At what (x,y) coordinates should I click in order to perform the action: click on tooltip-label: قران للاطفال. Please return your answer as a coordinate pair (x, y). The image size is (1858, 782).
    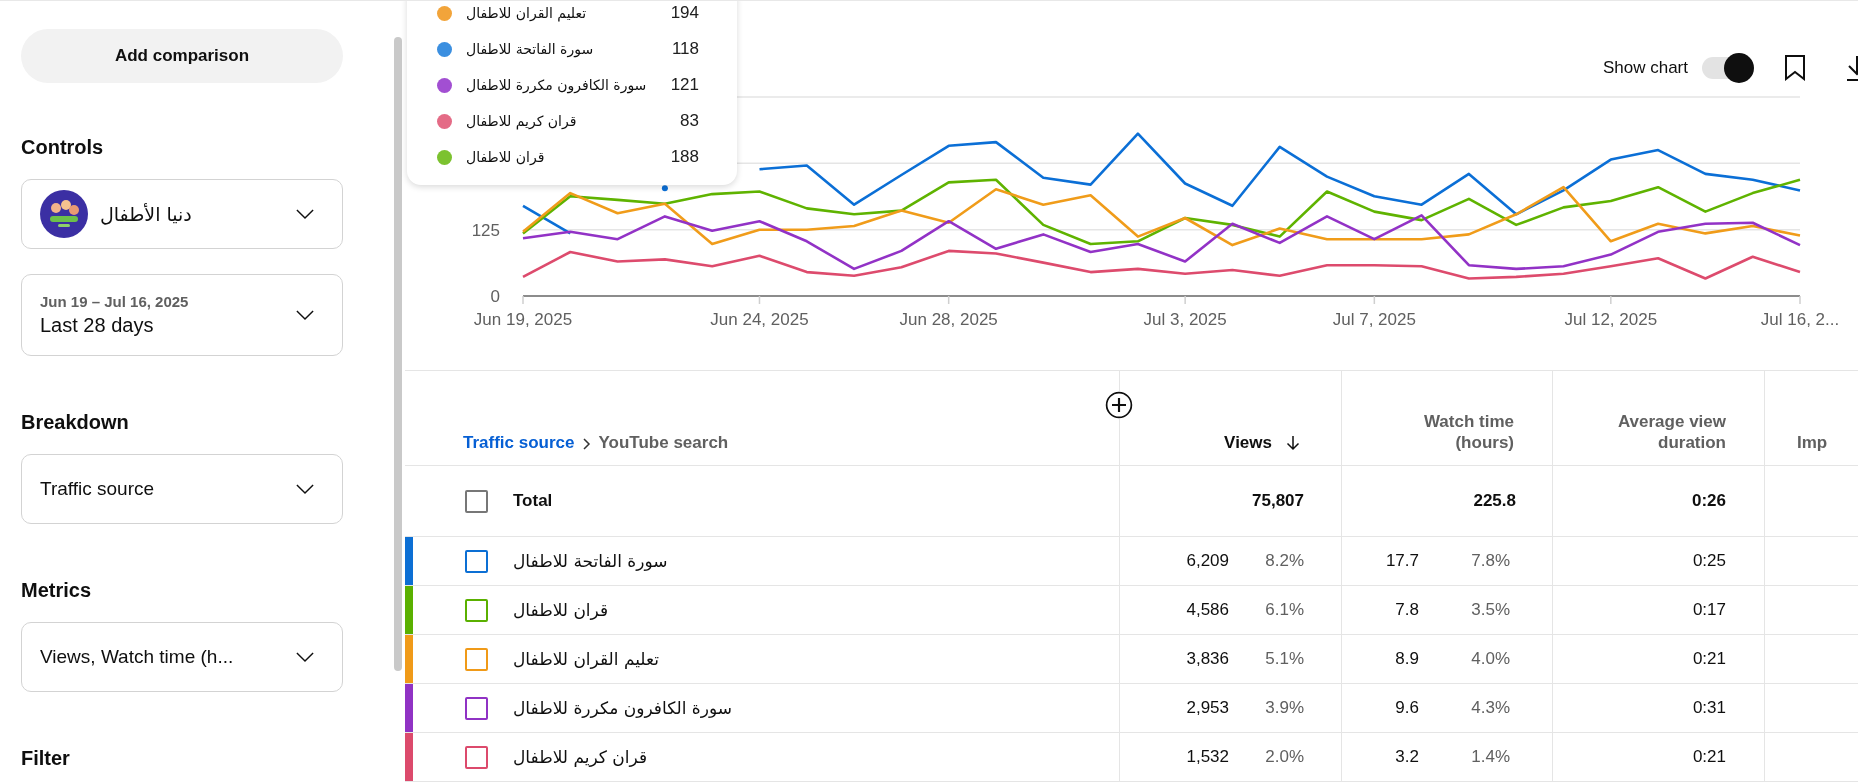
    Looking at the image, I should click on (505, 157).